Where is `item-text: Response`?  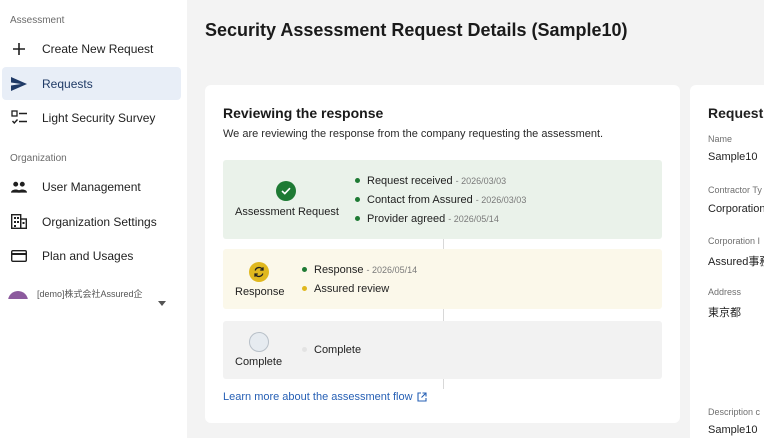
item-text: Response is located at coordinates (339, 269).